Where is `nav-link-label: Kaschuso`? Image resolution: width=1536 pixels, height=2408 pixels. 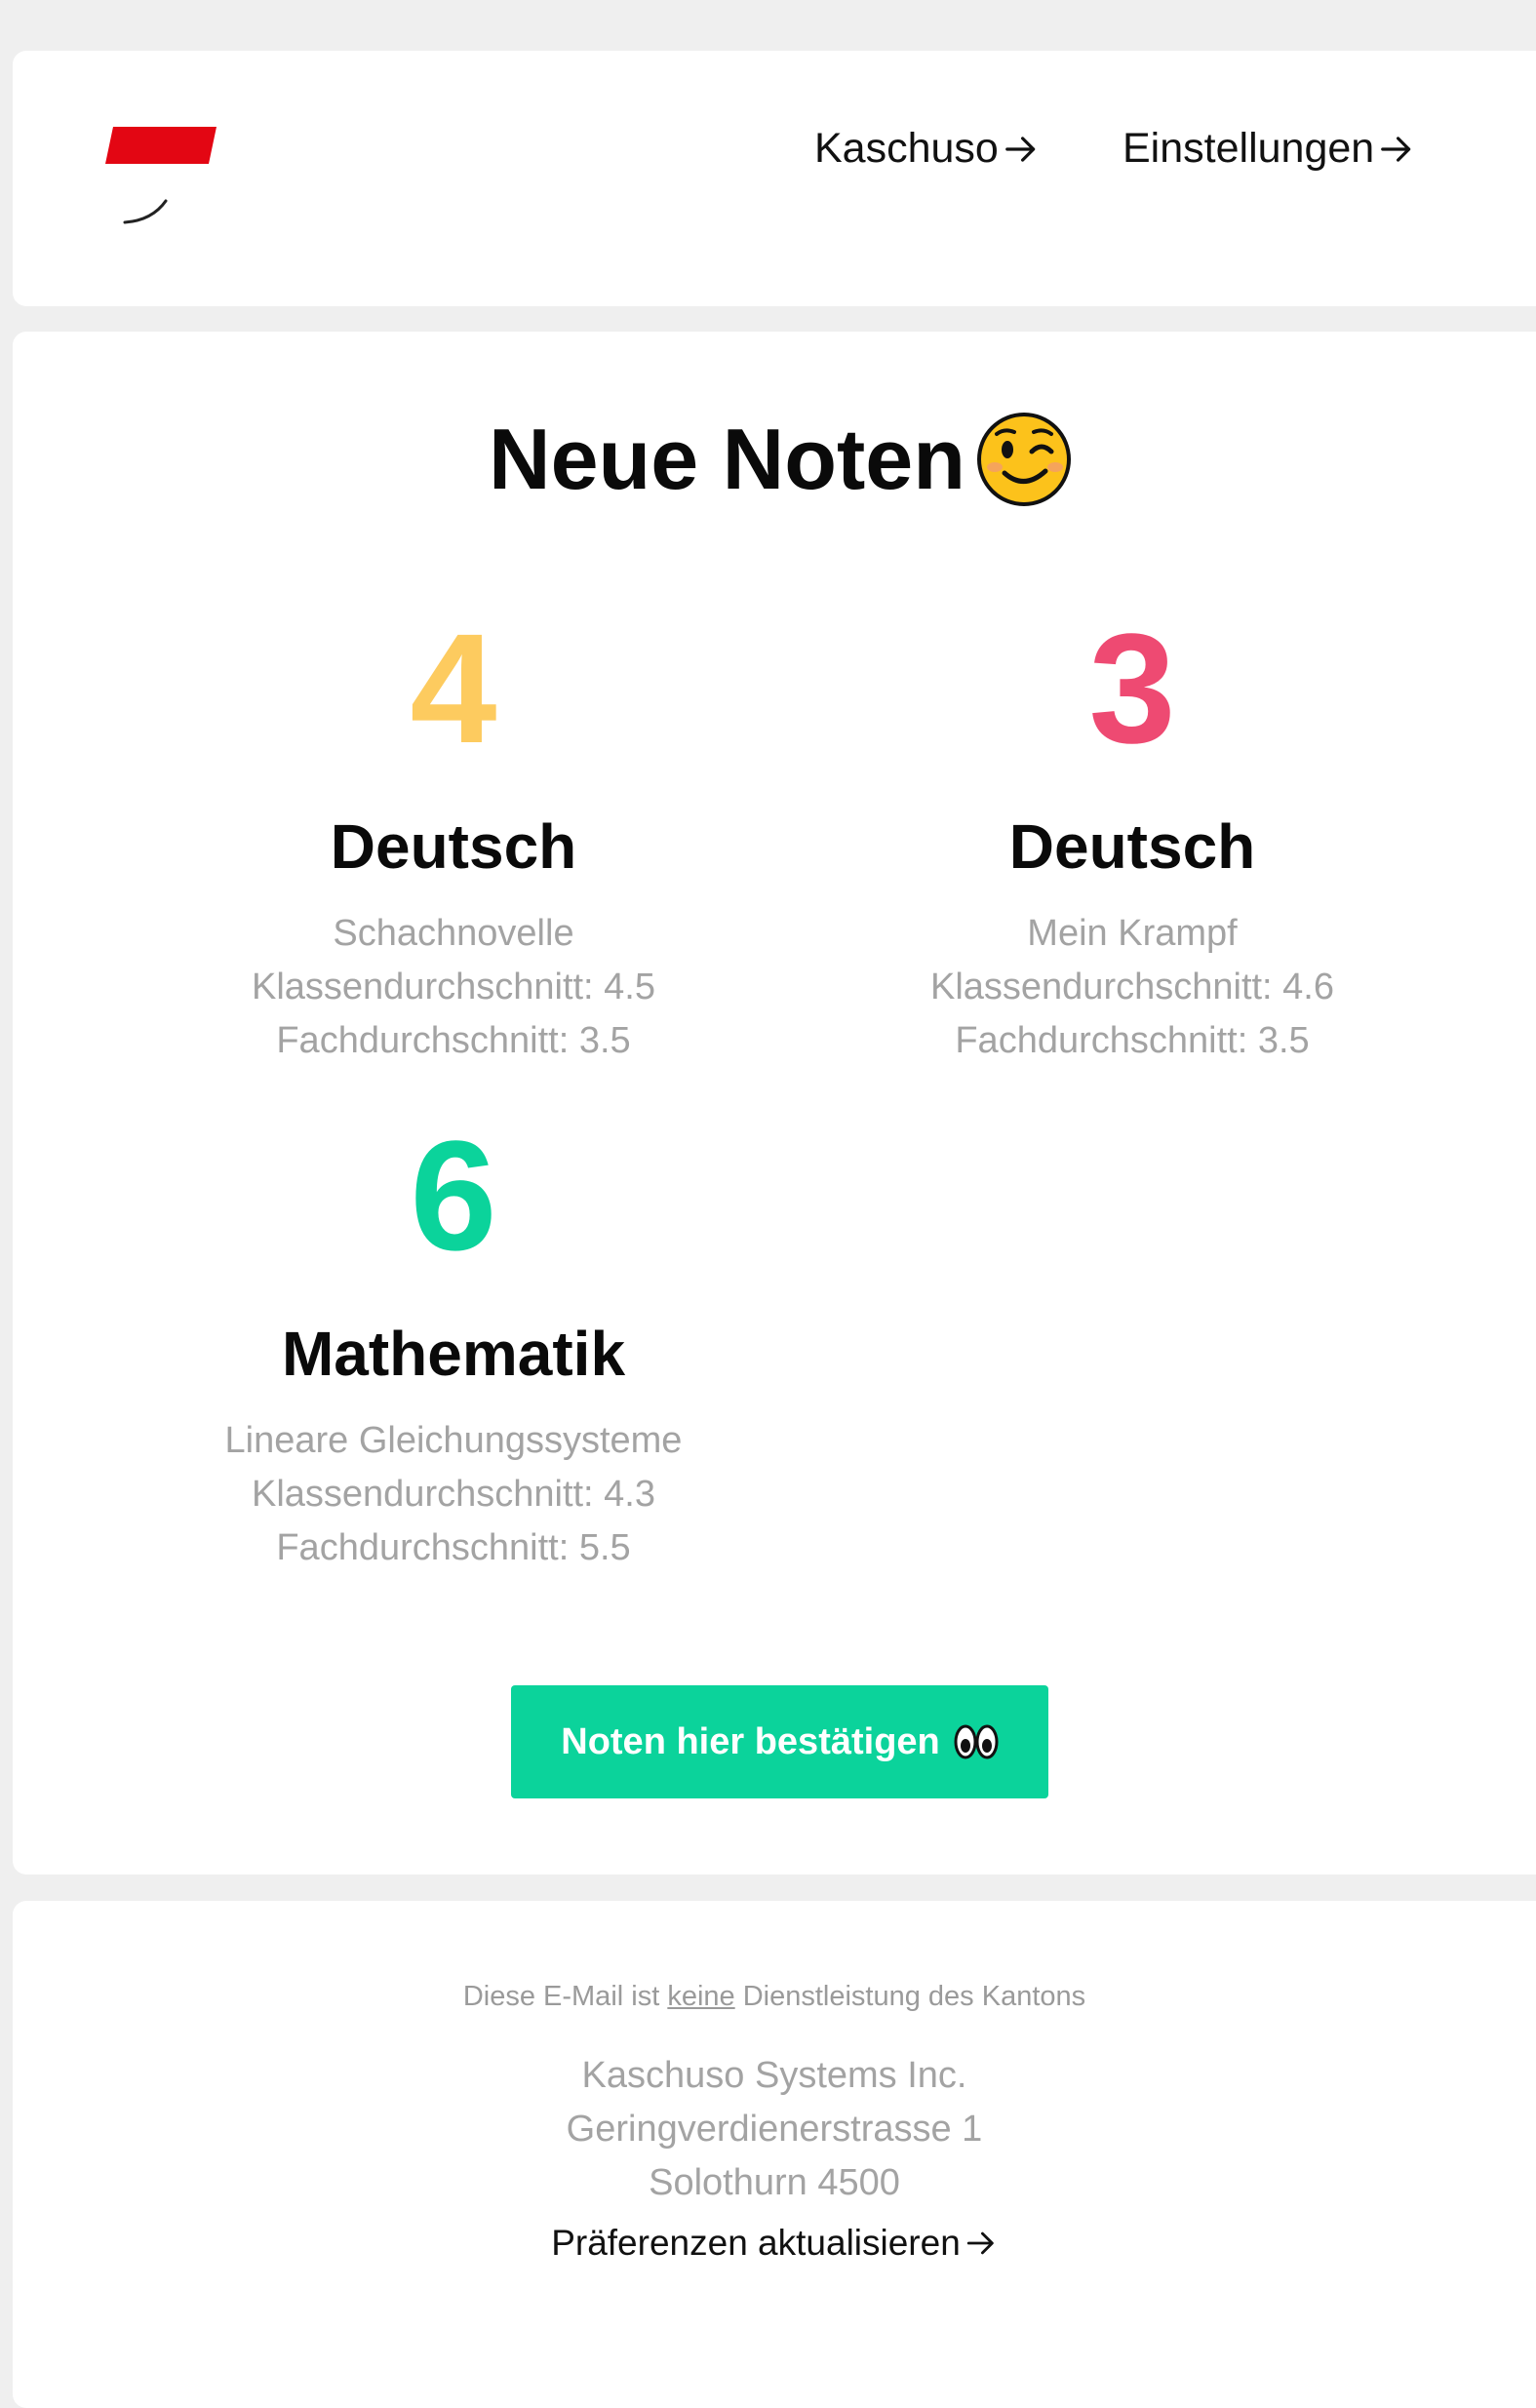
nav-link-label: Kaschuso is located at coordinates (906, 149).